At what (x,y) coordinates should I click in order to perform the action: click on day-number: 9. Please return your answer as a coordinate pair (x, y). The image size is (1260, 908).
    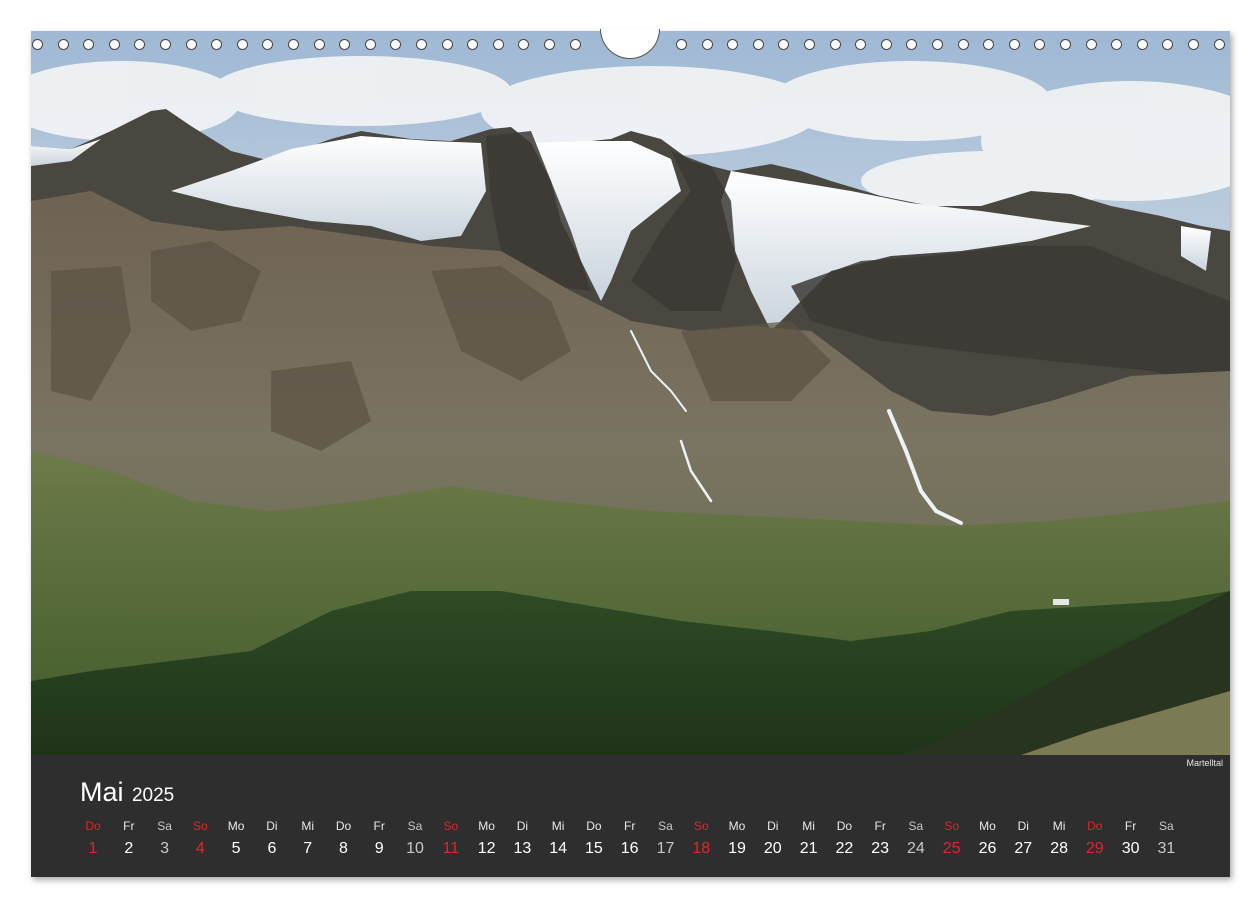
    Looking at the image, I should click on (379, 848).